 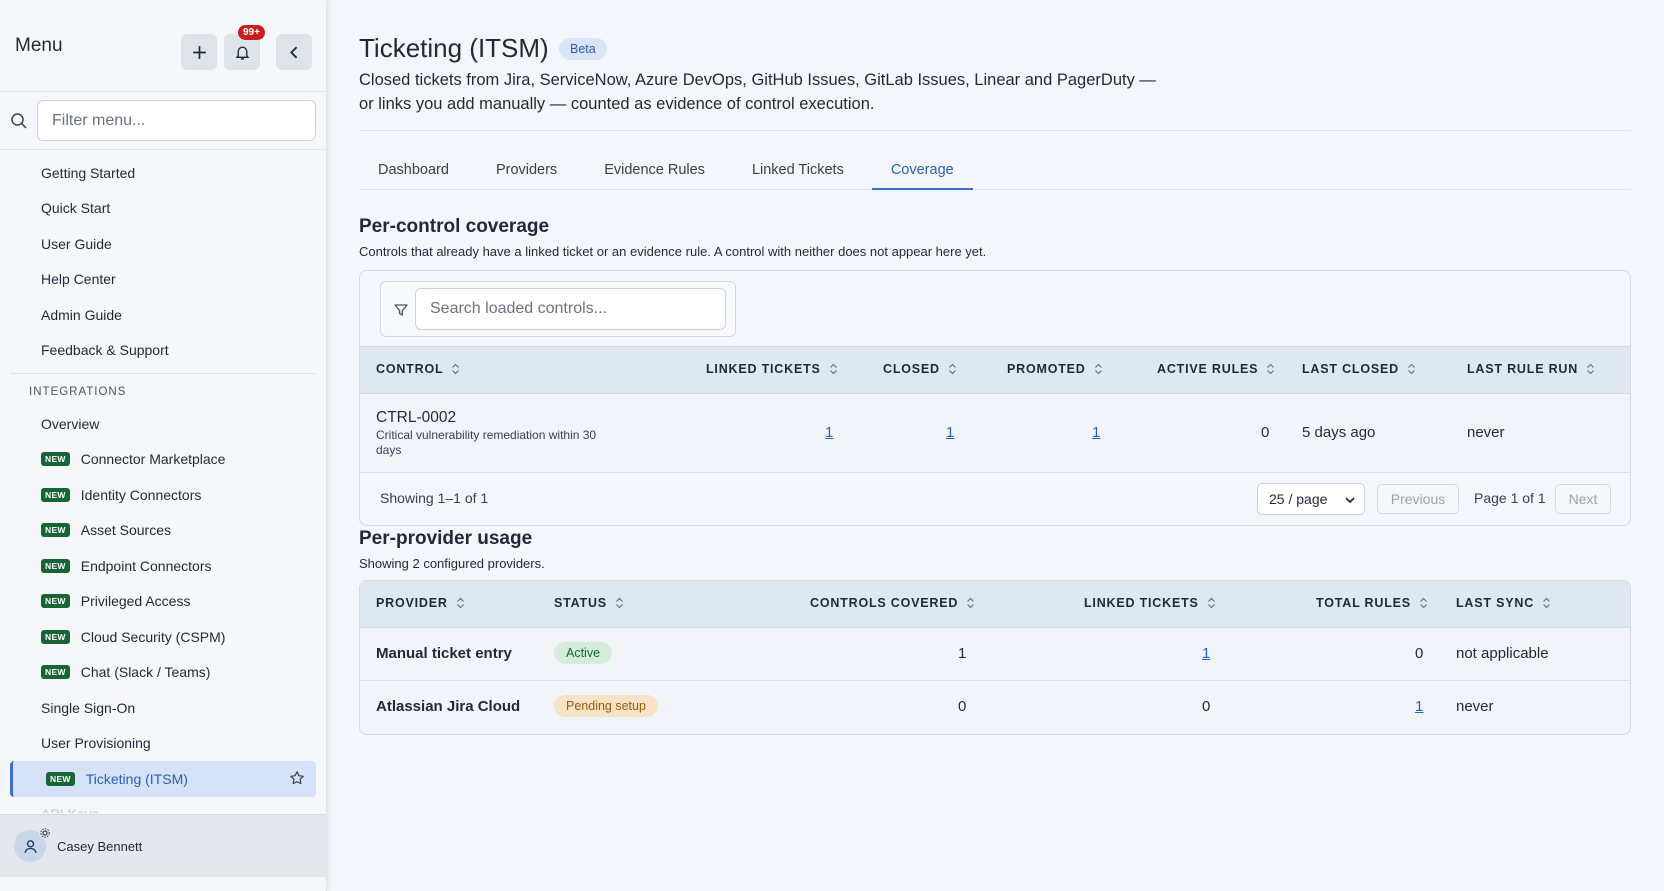 What do you see at coordinates (962, 653) in the screenshot?
I see `controls-covered-value: 1` at bounding box center [962, 653].